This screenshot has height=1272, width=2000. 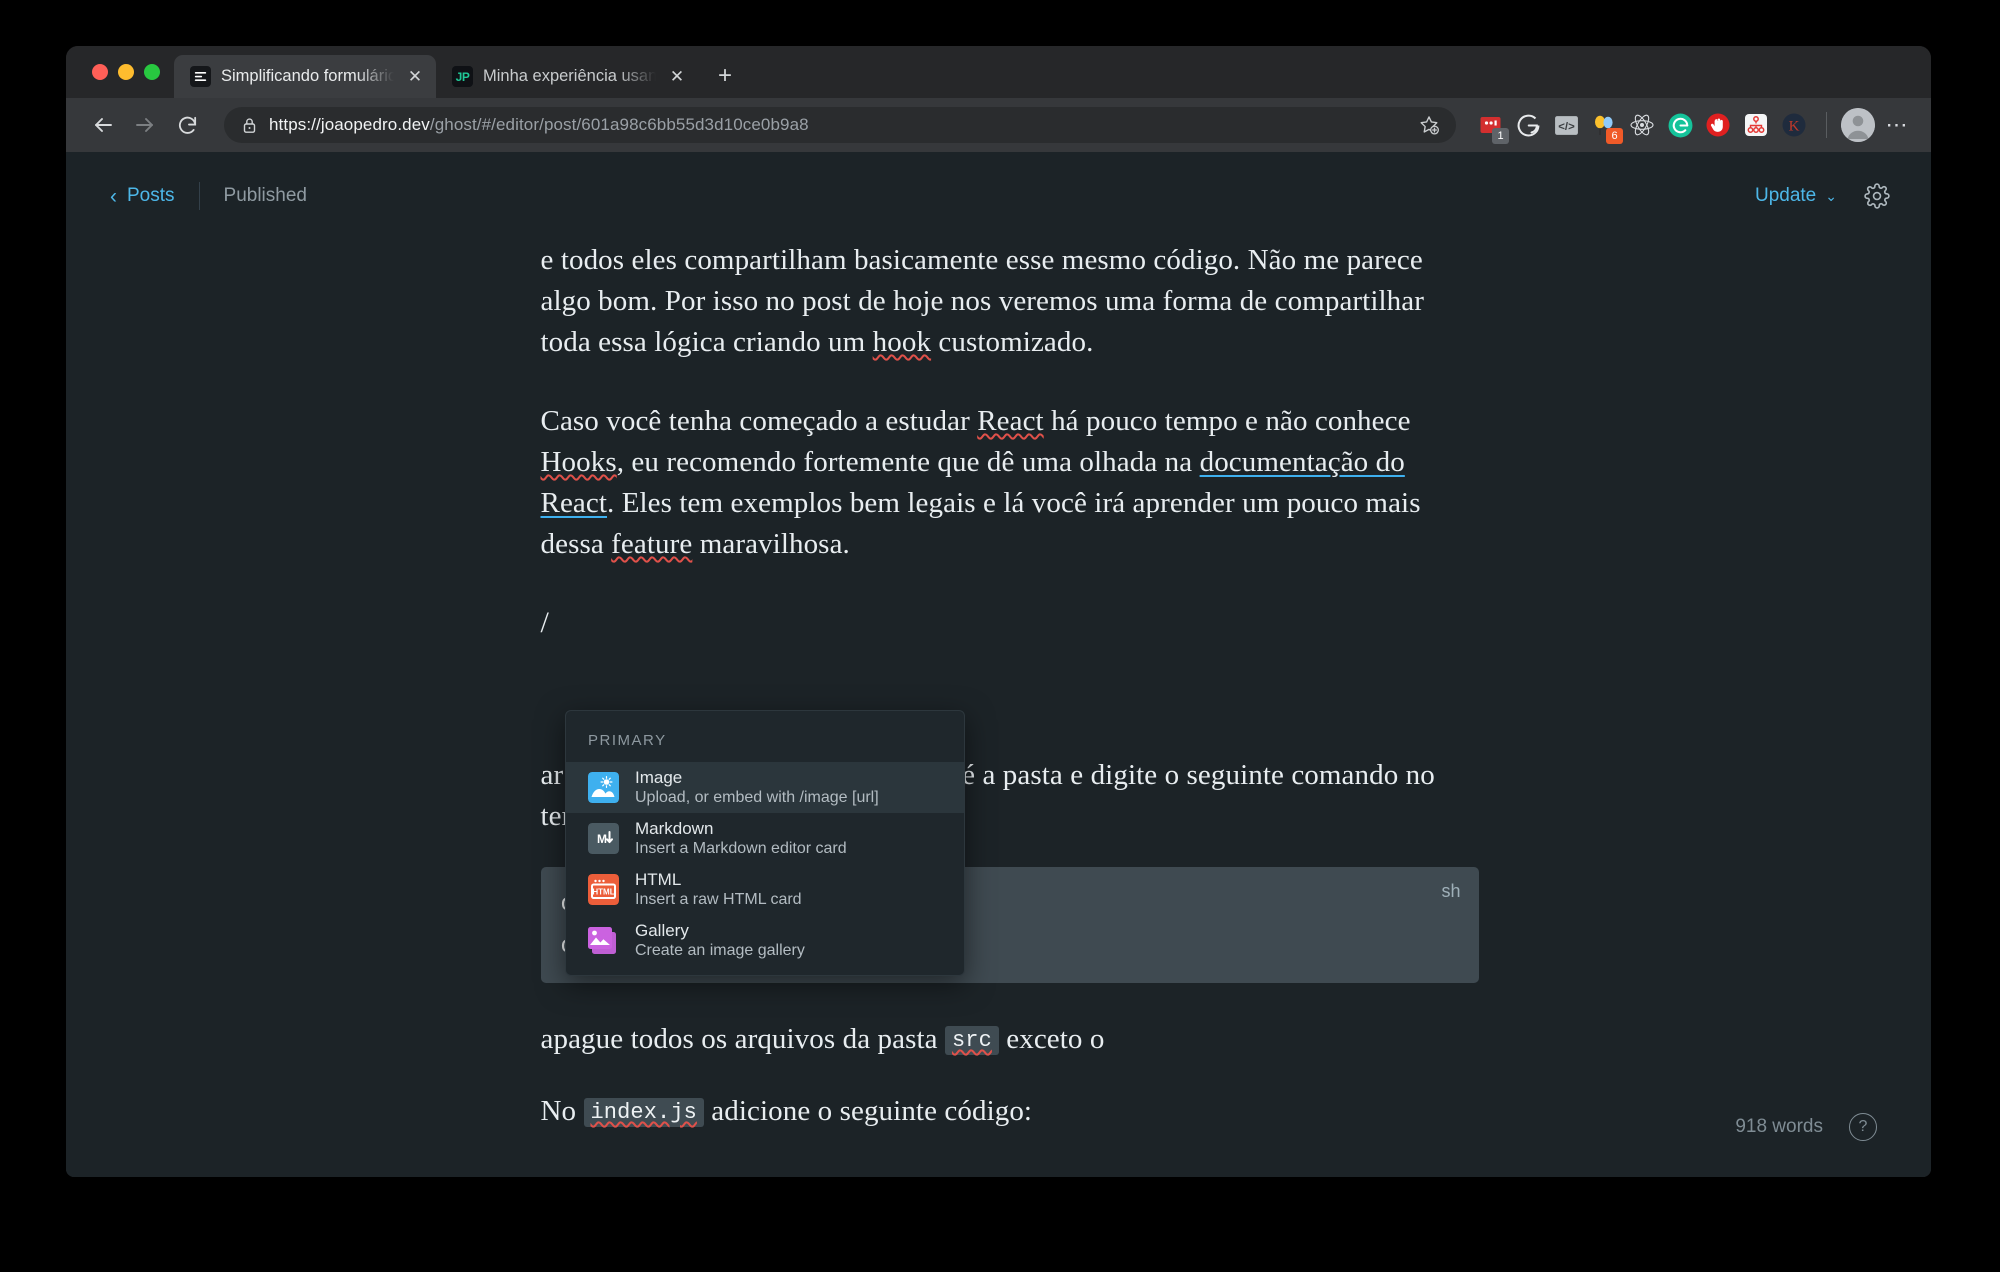 I want to click on grammarly-icon, so click(x=1528, y=125).